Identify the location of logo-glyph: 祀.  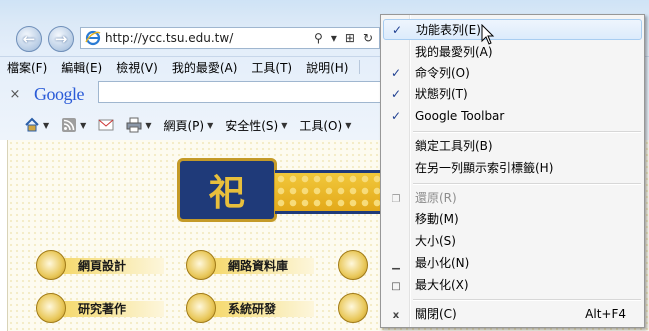
(226, 193).